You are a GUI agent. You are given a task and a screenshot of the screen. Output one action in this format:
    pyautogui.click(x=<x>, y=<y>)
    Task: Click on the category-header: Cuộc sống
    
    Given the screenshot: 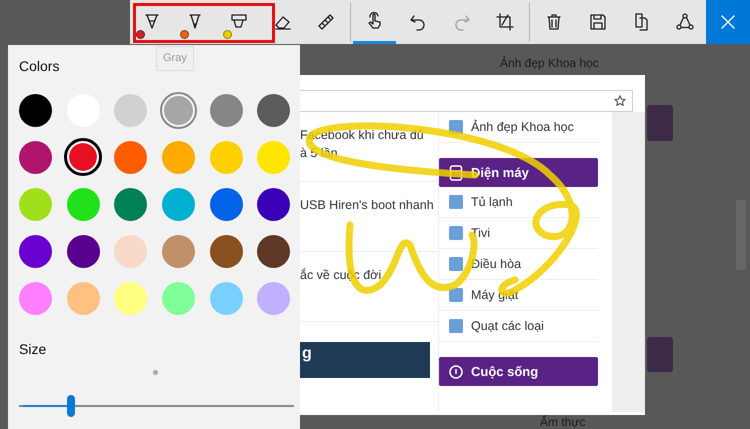 What is the action you would take?
    pyautogui.click(x=518, y=371)
    